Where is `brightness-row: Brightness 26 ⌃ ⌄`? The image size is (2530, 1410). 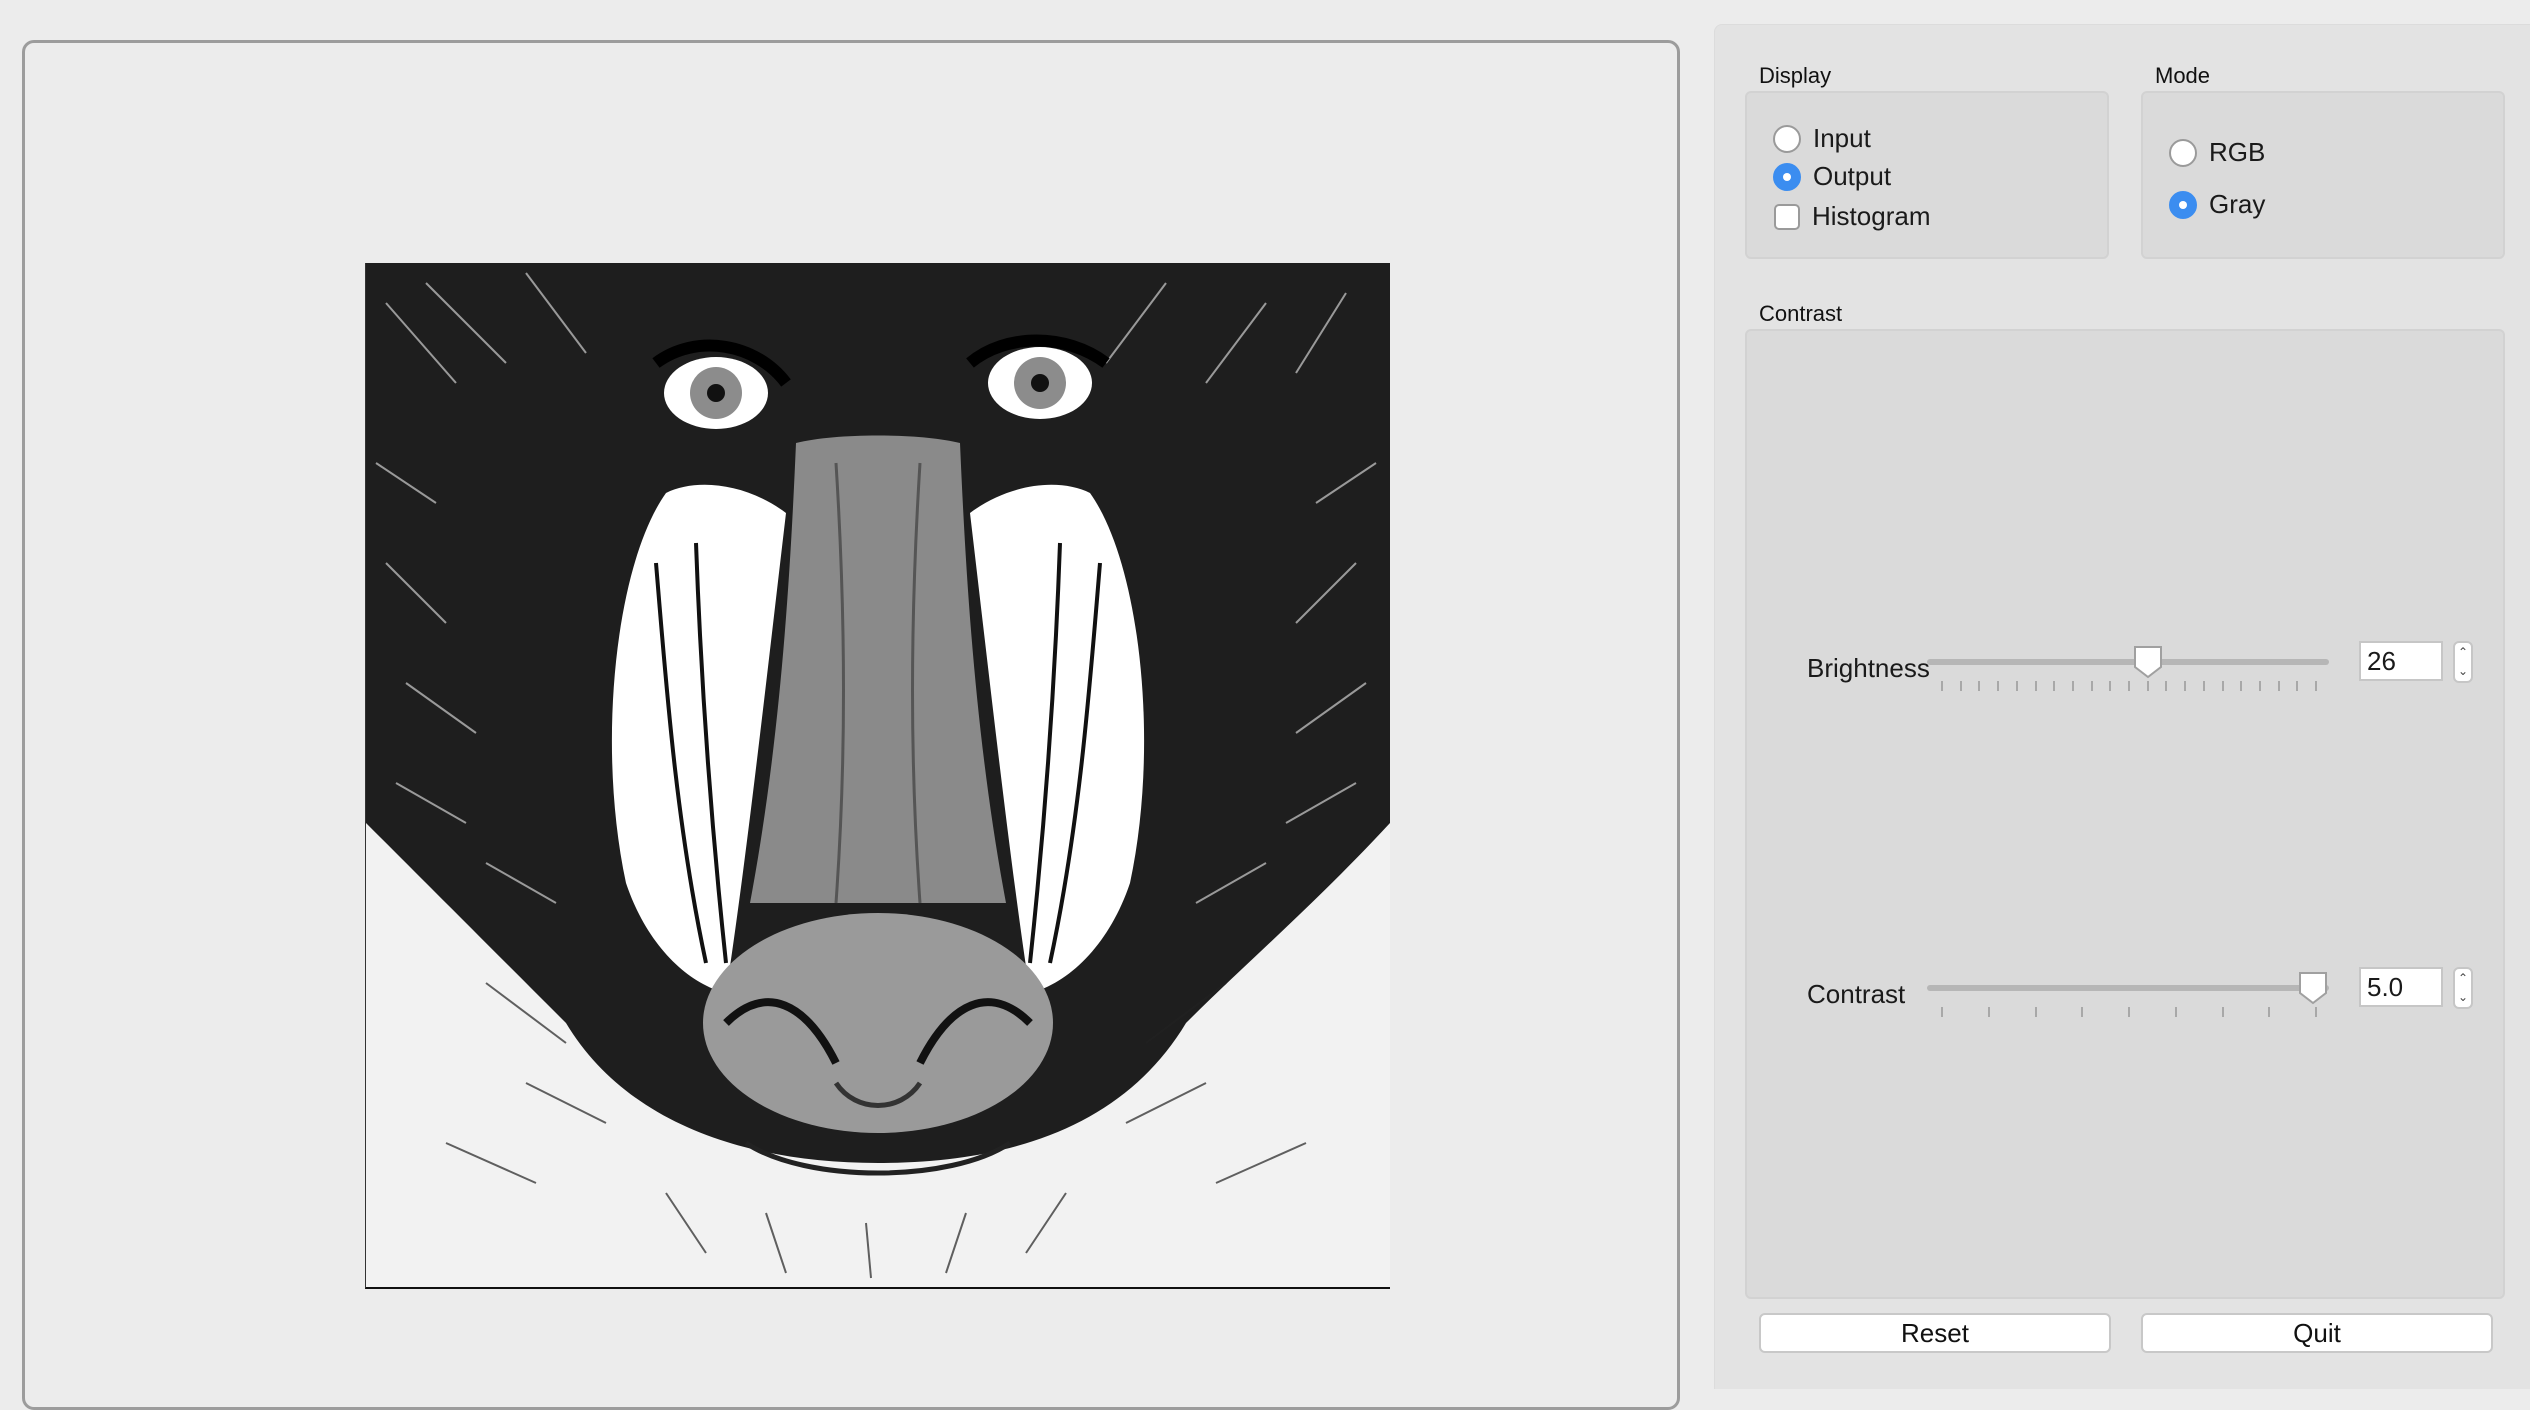
brightness-row: Brightness 26 ⌃ ⌄ is located at coordinates (2125, 671).